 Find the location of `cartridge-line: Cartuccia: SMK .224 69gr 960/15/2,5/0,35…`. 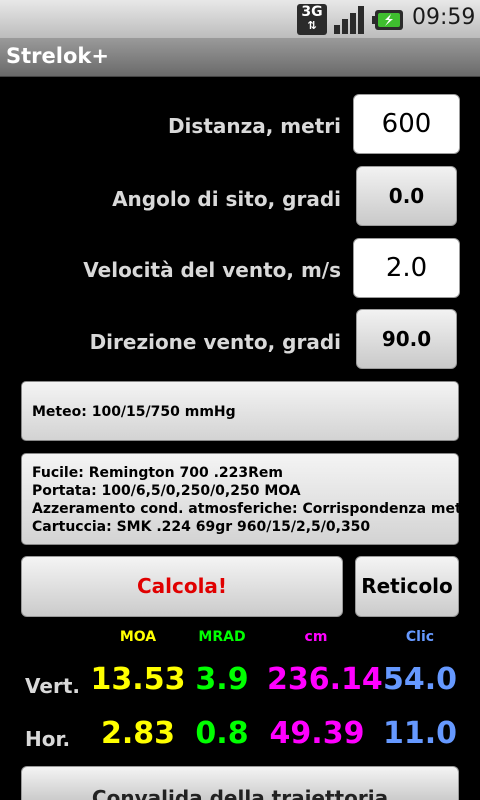

cartridge-line: Cartuccia: SMK .224 69gr 960/15/2,5/0,35… is located at coordinates (201, 527).